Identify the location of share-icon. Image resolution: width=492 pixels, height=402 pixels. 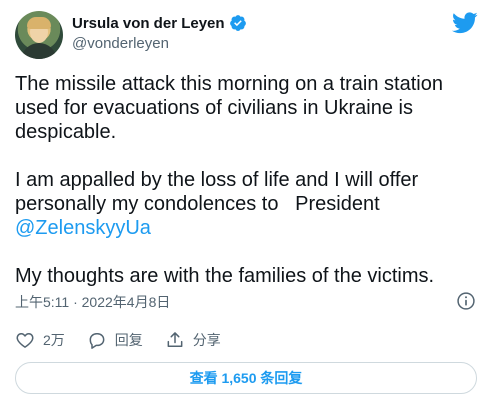
(175, 339).